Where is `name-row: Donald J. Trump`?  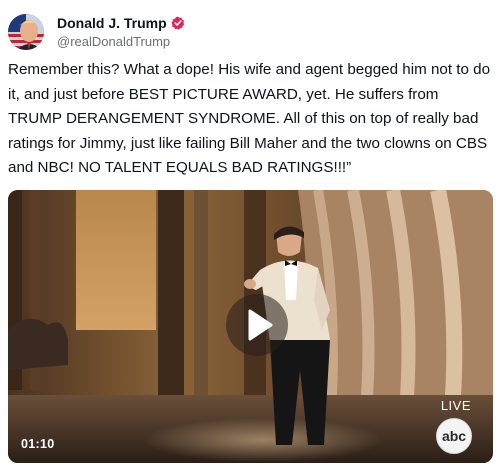
name-row: Donald J. Trump is located at coordinates (121, 23).